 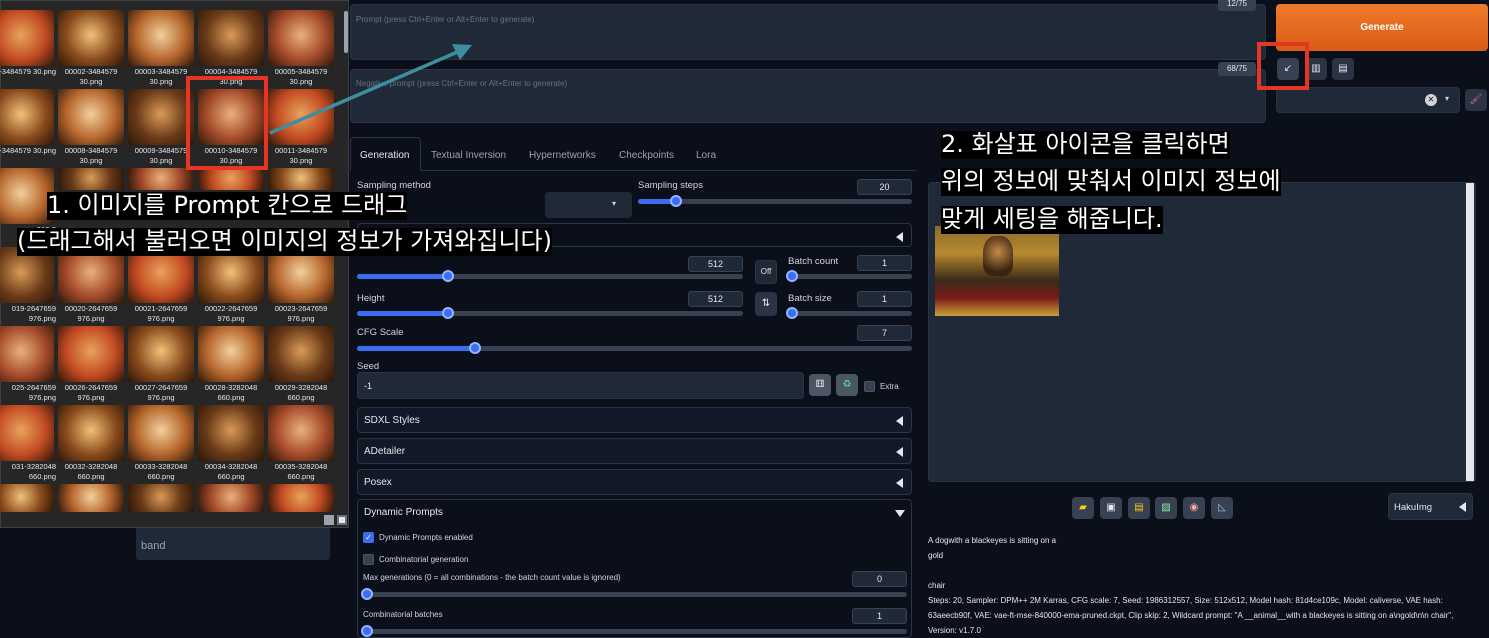 What do you see at coordinates (227, 205) in the screenshot?
I see `step1-line1: 1. 이미지를 Prompt 칸으로 드래그` at bounding box center [227, 205].